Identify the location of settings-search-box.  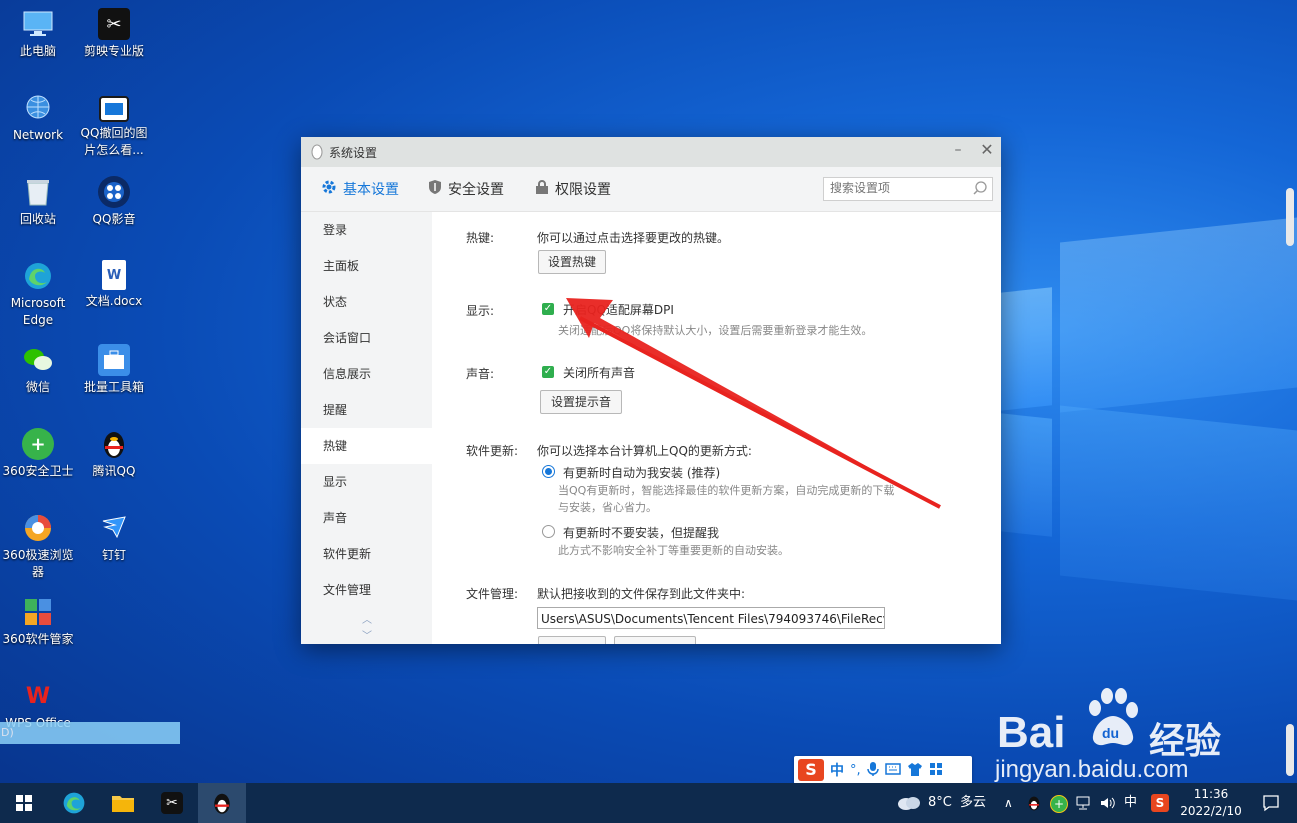
(908, 189).